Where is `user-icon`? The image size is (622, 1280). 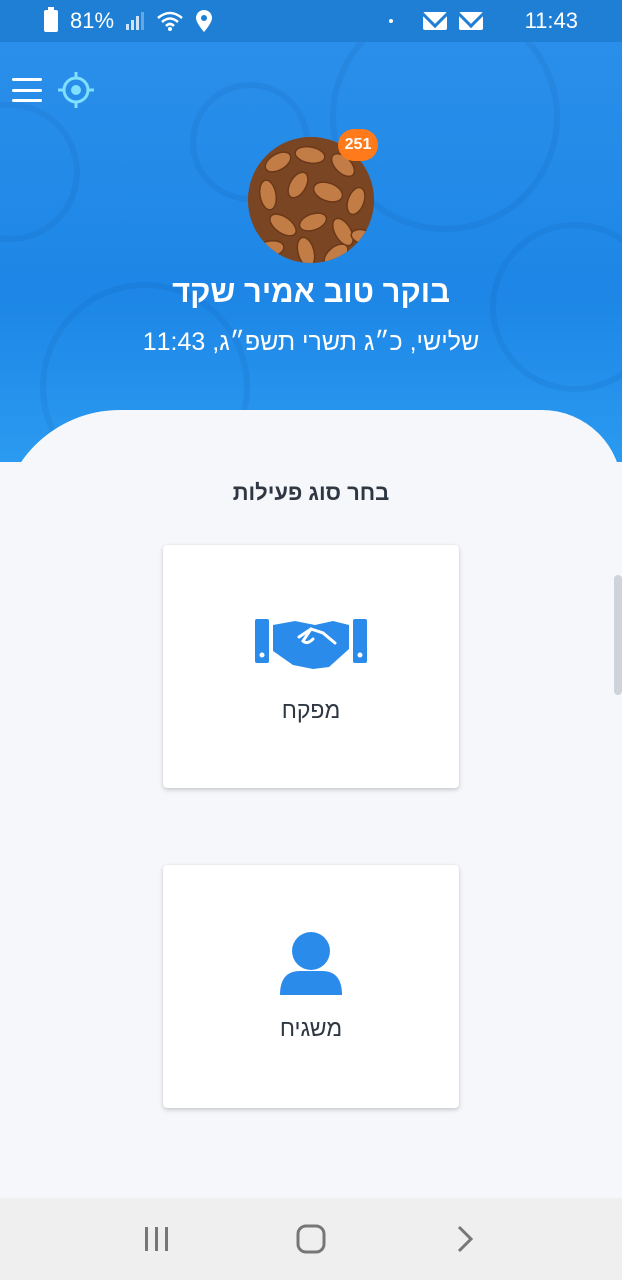 user-icon is located at coordinates (311, 964).